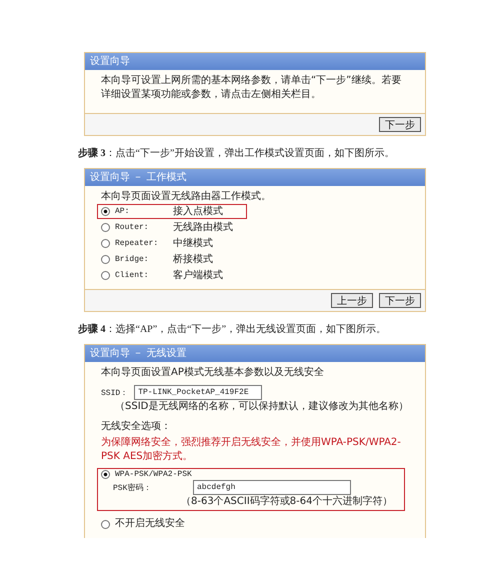 Image resolution: width=500 pixels, height=565 pixels. I want to click on mode-option: Client: 客户端模式, so click(172, 275).